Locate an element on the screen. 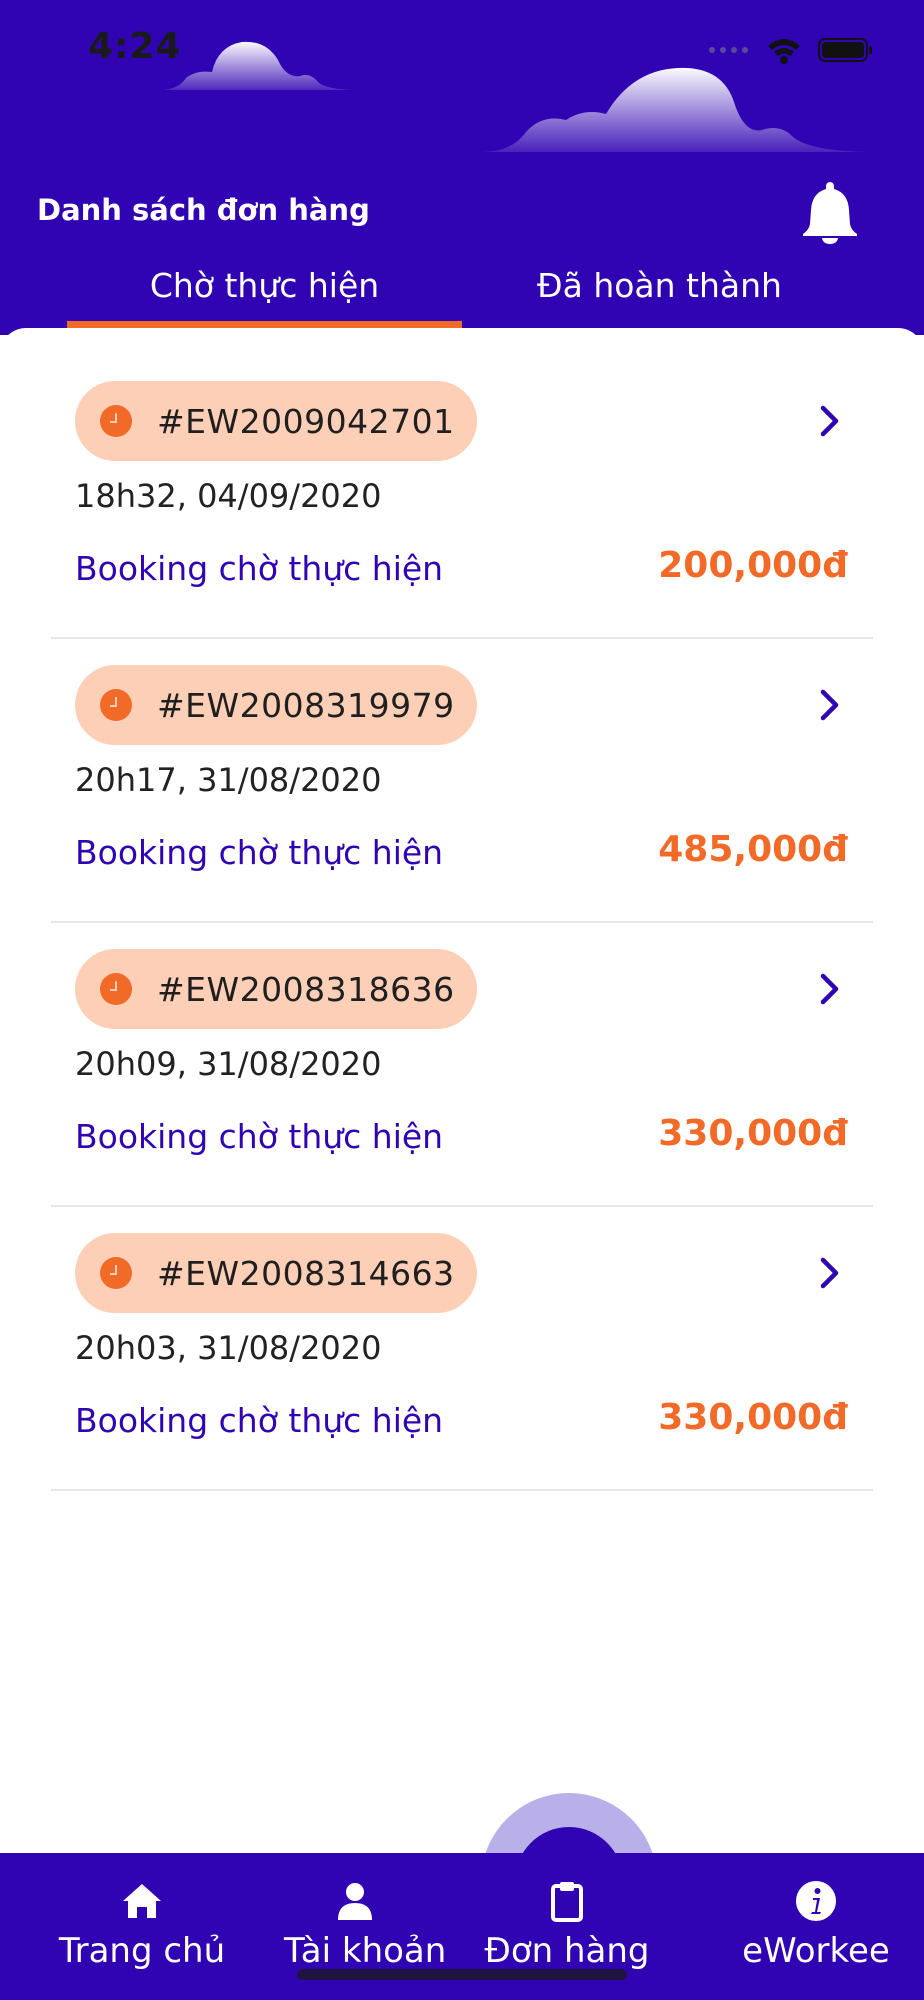 The image size is (924, 2000). tab-pending: Chờ thực hiện is located at coordinates (264, 294).